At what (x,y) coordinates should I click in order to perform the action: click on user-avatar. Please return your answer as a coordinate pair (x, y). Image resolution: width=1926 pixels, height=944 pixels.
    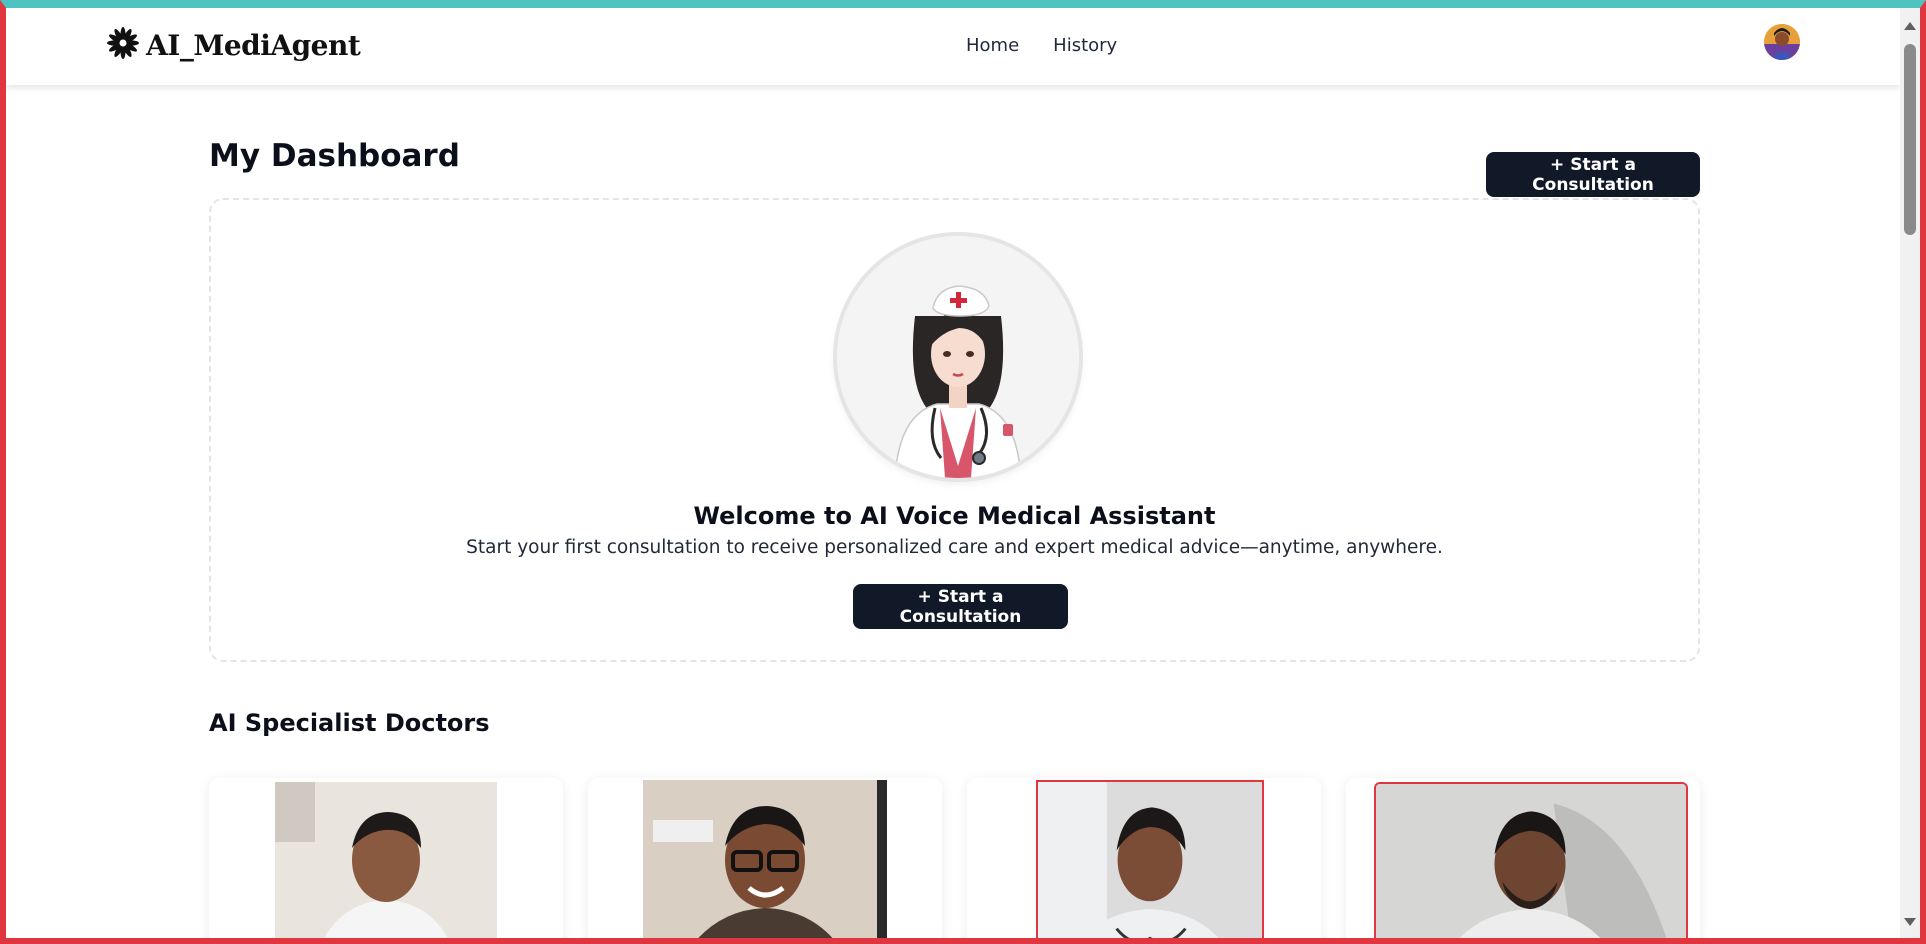
    Looking at the image, I should click on (1782, 42).